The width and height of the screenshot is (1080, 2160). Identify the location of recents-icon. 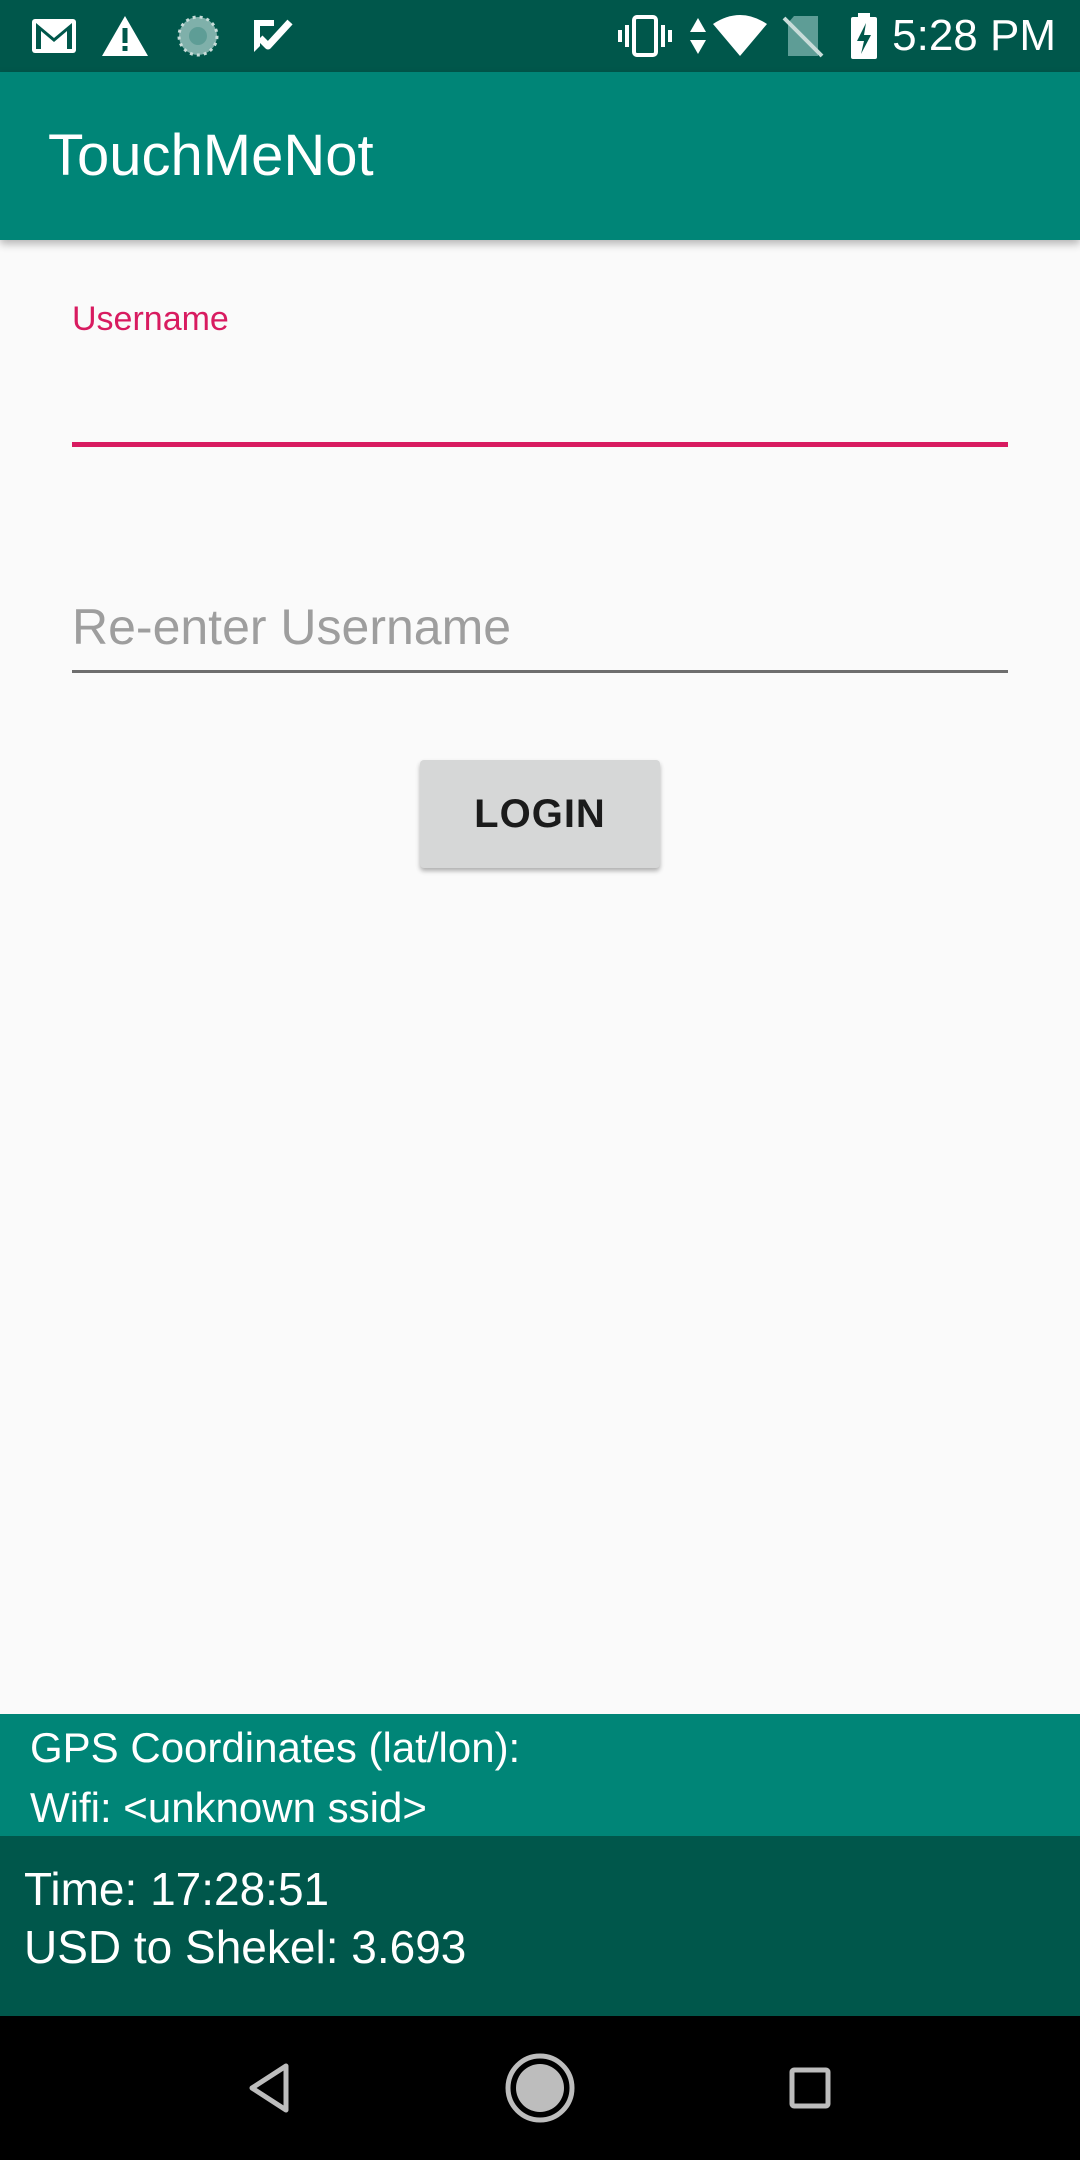
(810, 2088).